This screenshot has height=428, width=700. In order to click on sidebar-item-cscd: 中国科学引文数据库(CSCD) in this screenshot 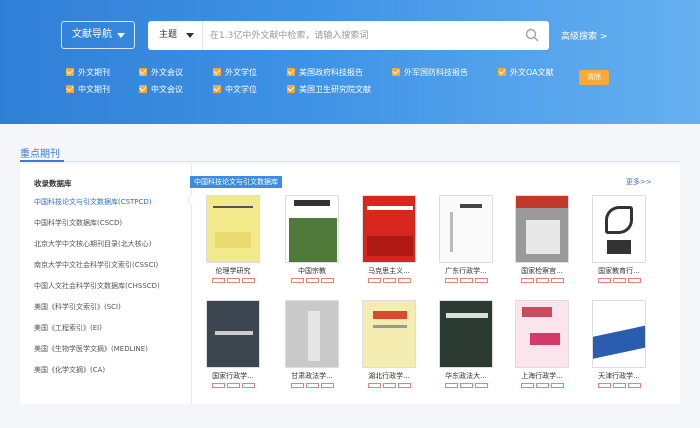, I will do `click(78, 223)`.